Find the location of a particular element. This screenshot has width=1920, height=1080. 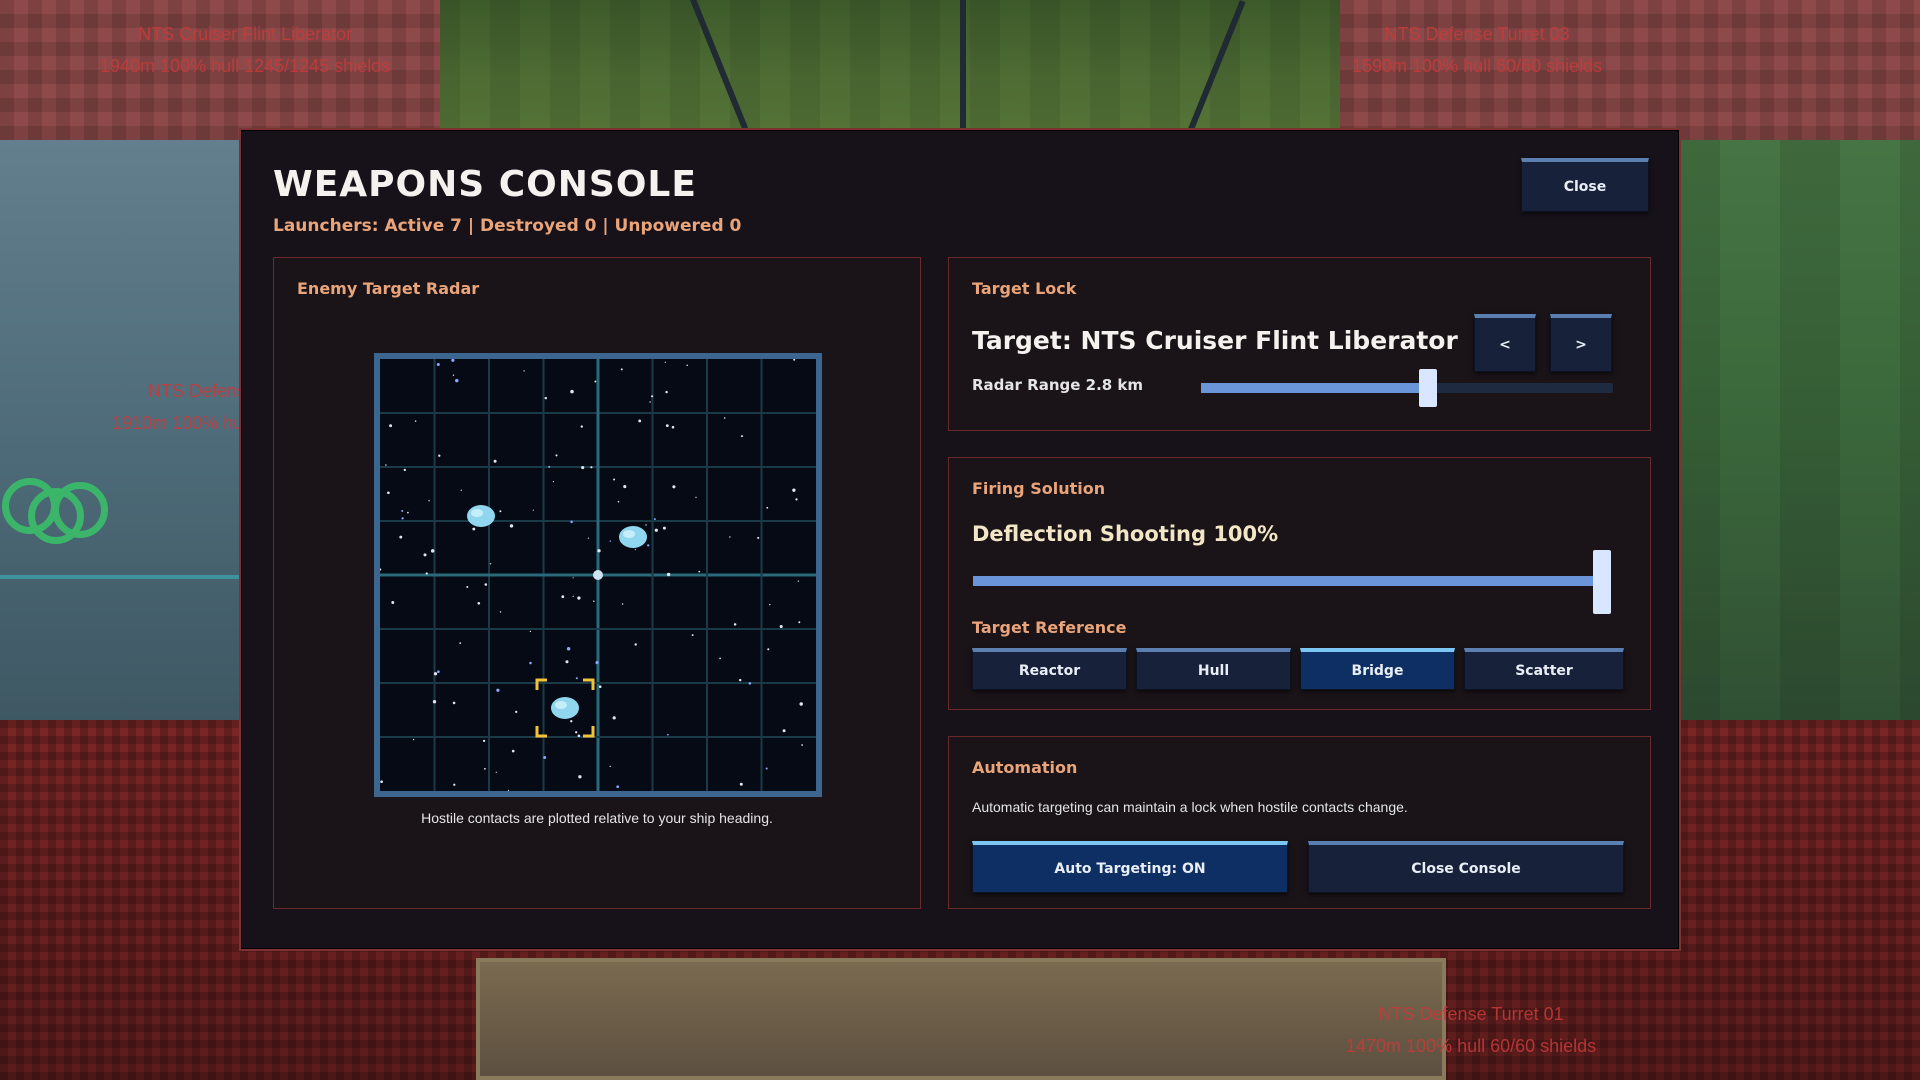

close-button: Close is located at coordinates (1585, 185).